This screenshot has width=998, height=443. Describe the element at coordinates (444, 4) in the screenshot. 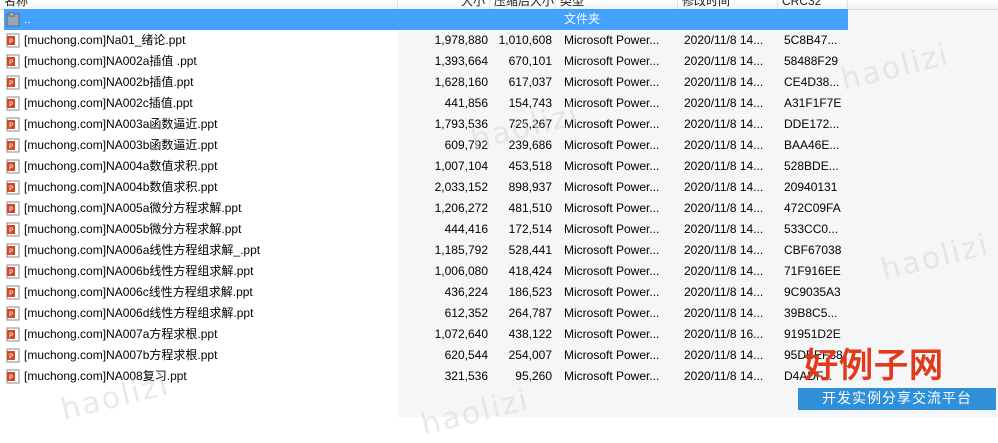

I see `header-size: 大小` at that location.